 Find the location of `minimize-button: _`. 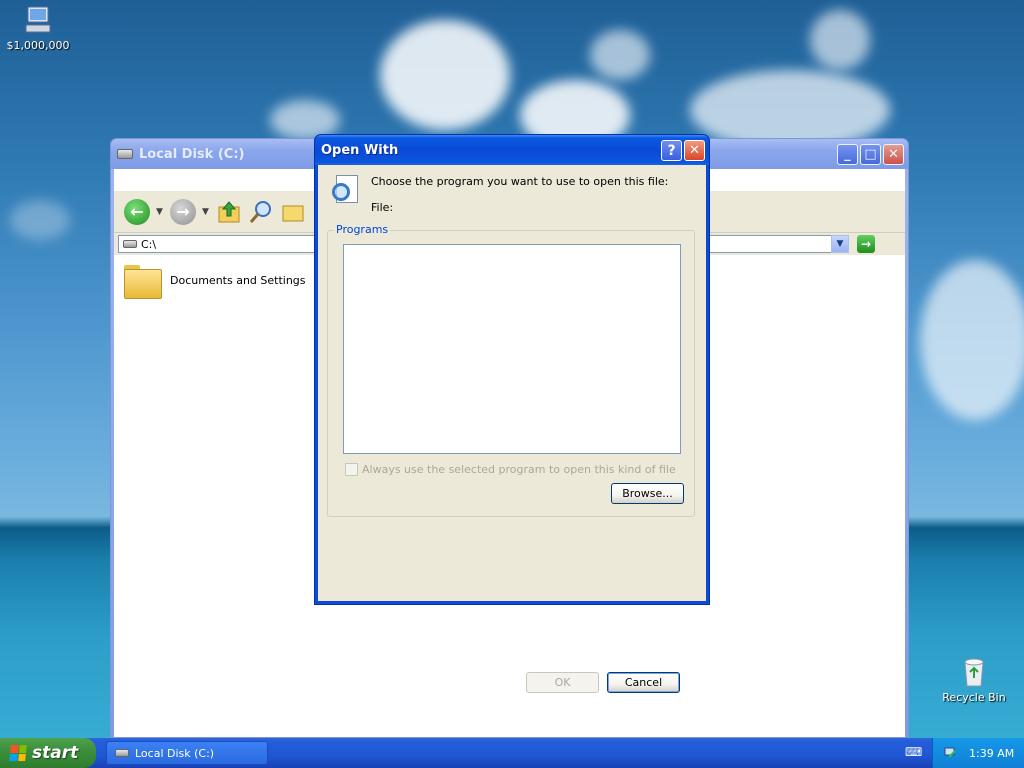

minimize-button: _ is located at coordinates (847, 154).